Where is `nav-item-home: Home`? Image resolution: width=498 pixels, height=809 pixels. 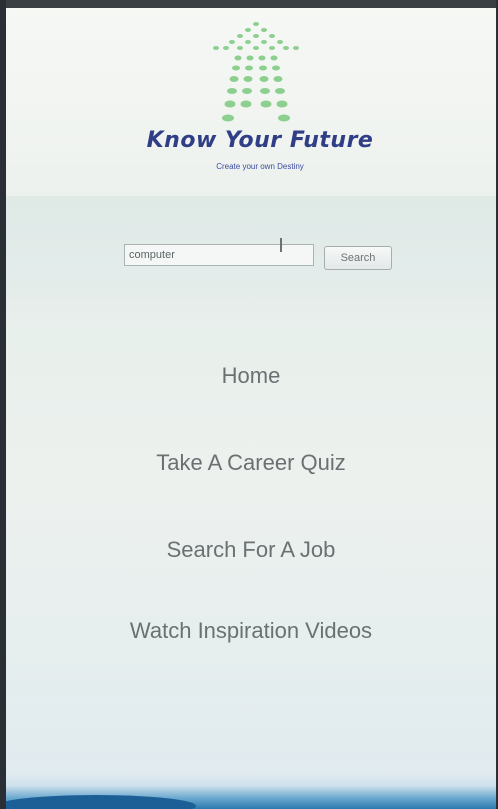 nav-item-home: Home is located at coordinates (251, 376).